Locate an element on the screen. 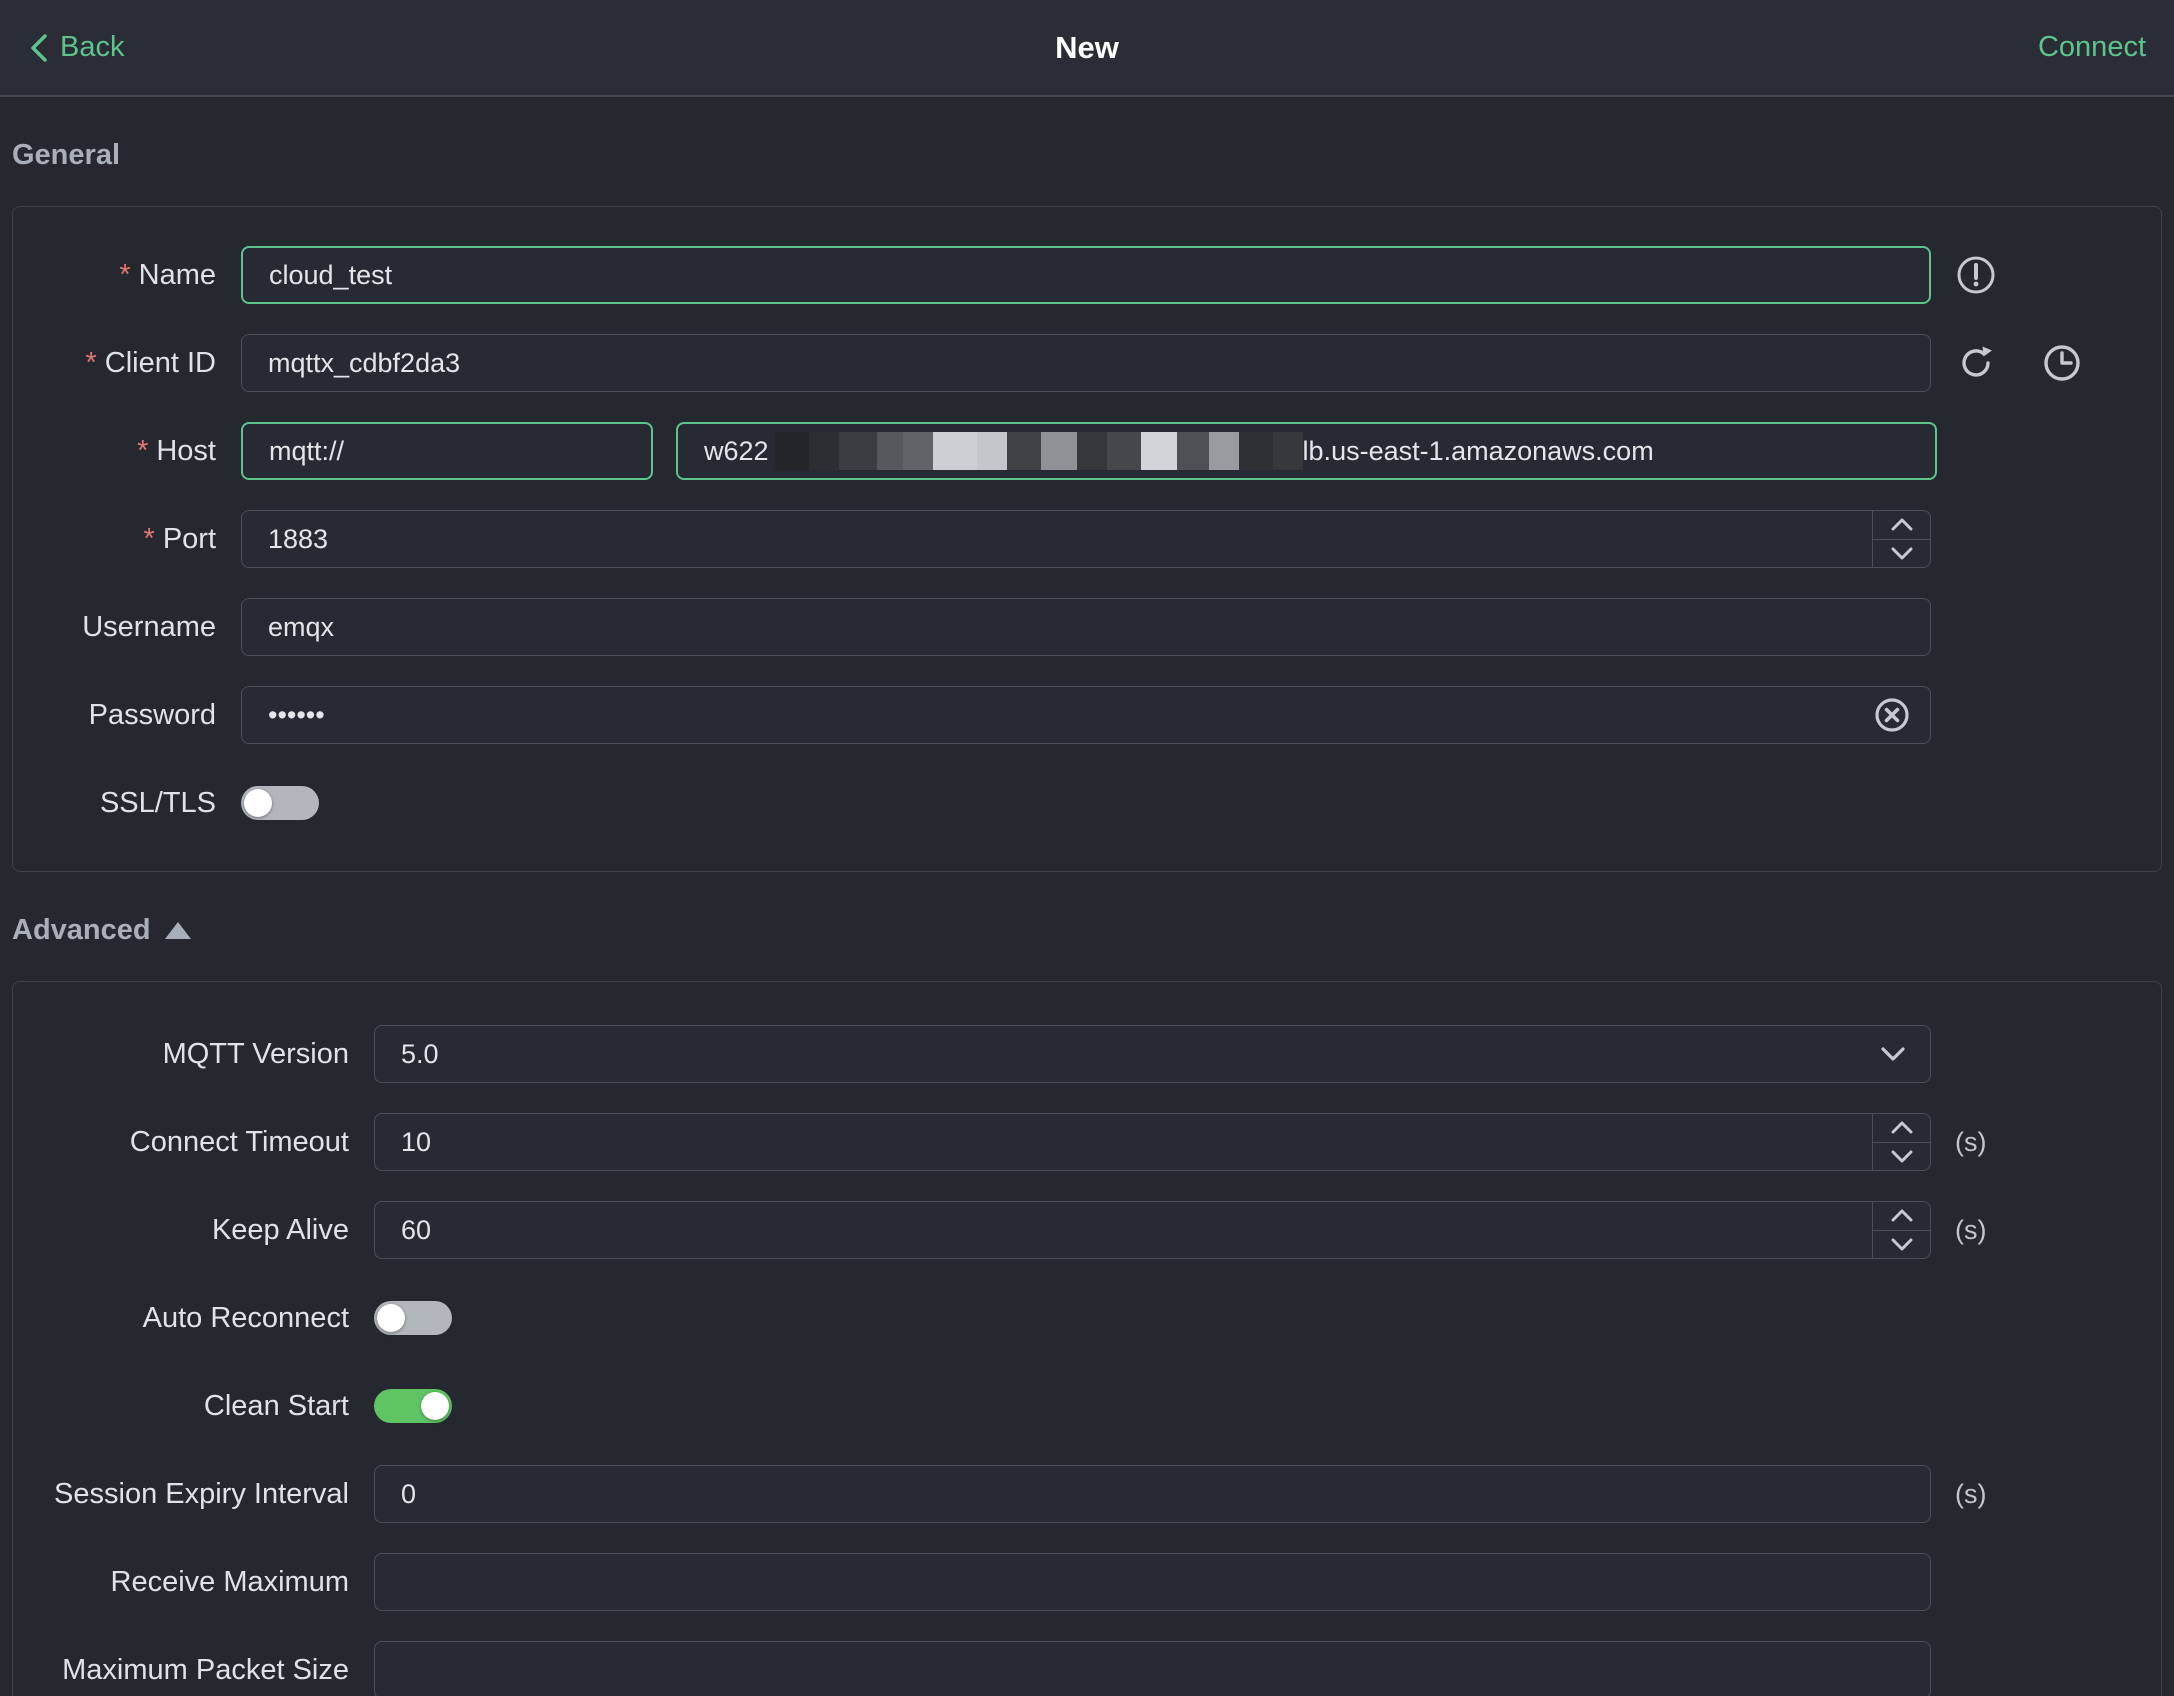 This screenshot has width=2174, height=1696. connect-button: Connect is located at coordinates (2092, 47).